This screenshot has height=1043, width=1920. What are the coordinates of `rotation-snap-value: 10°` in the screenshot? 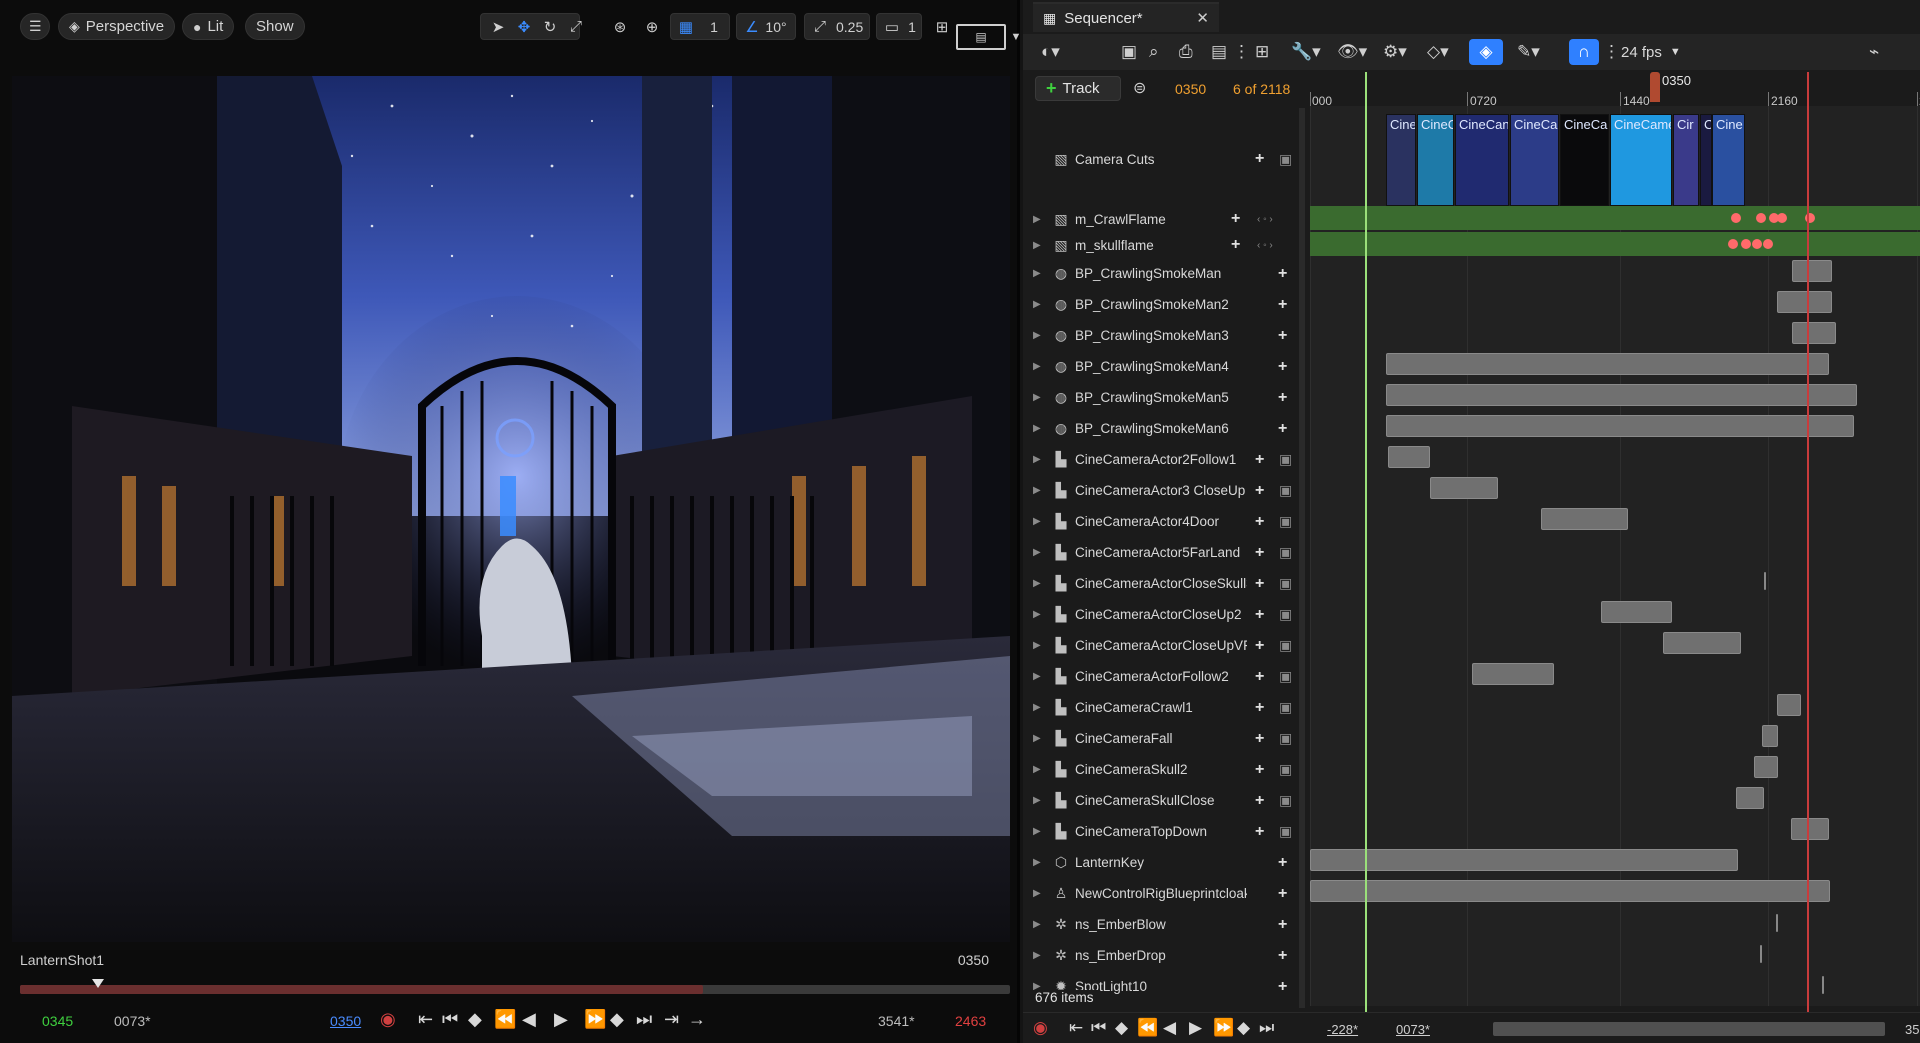 It's located at (776, 26).